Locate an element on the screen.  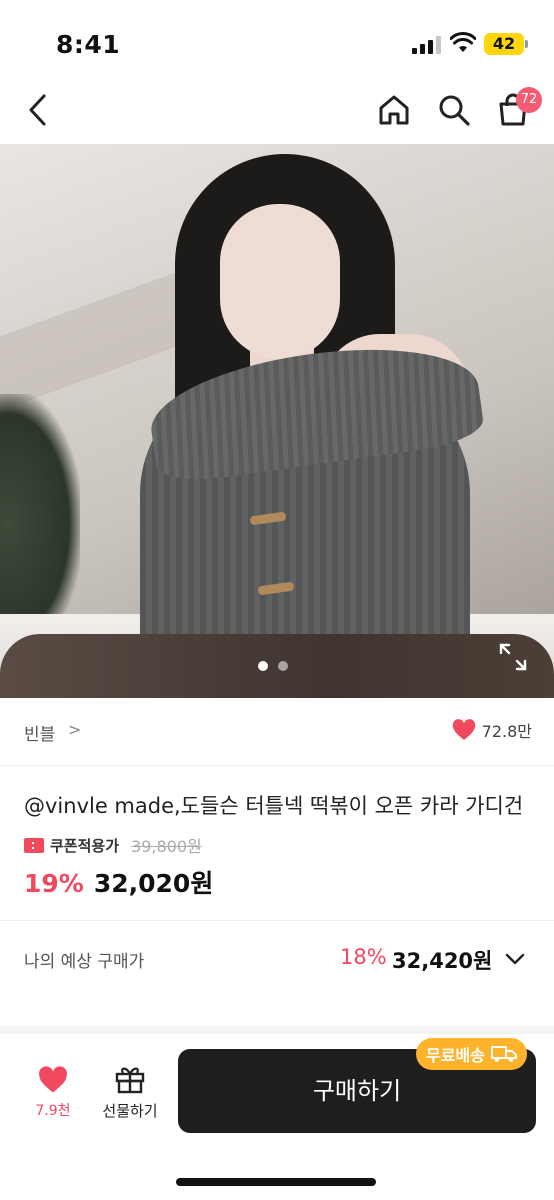
estimated-discount: 18% is located at coordinates (363, 957).